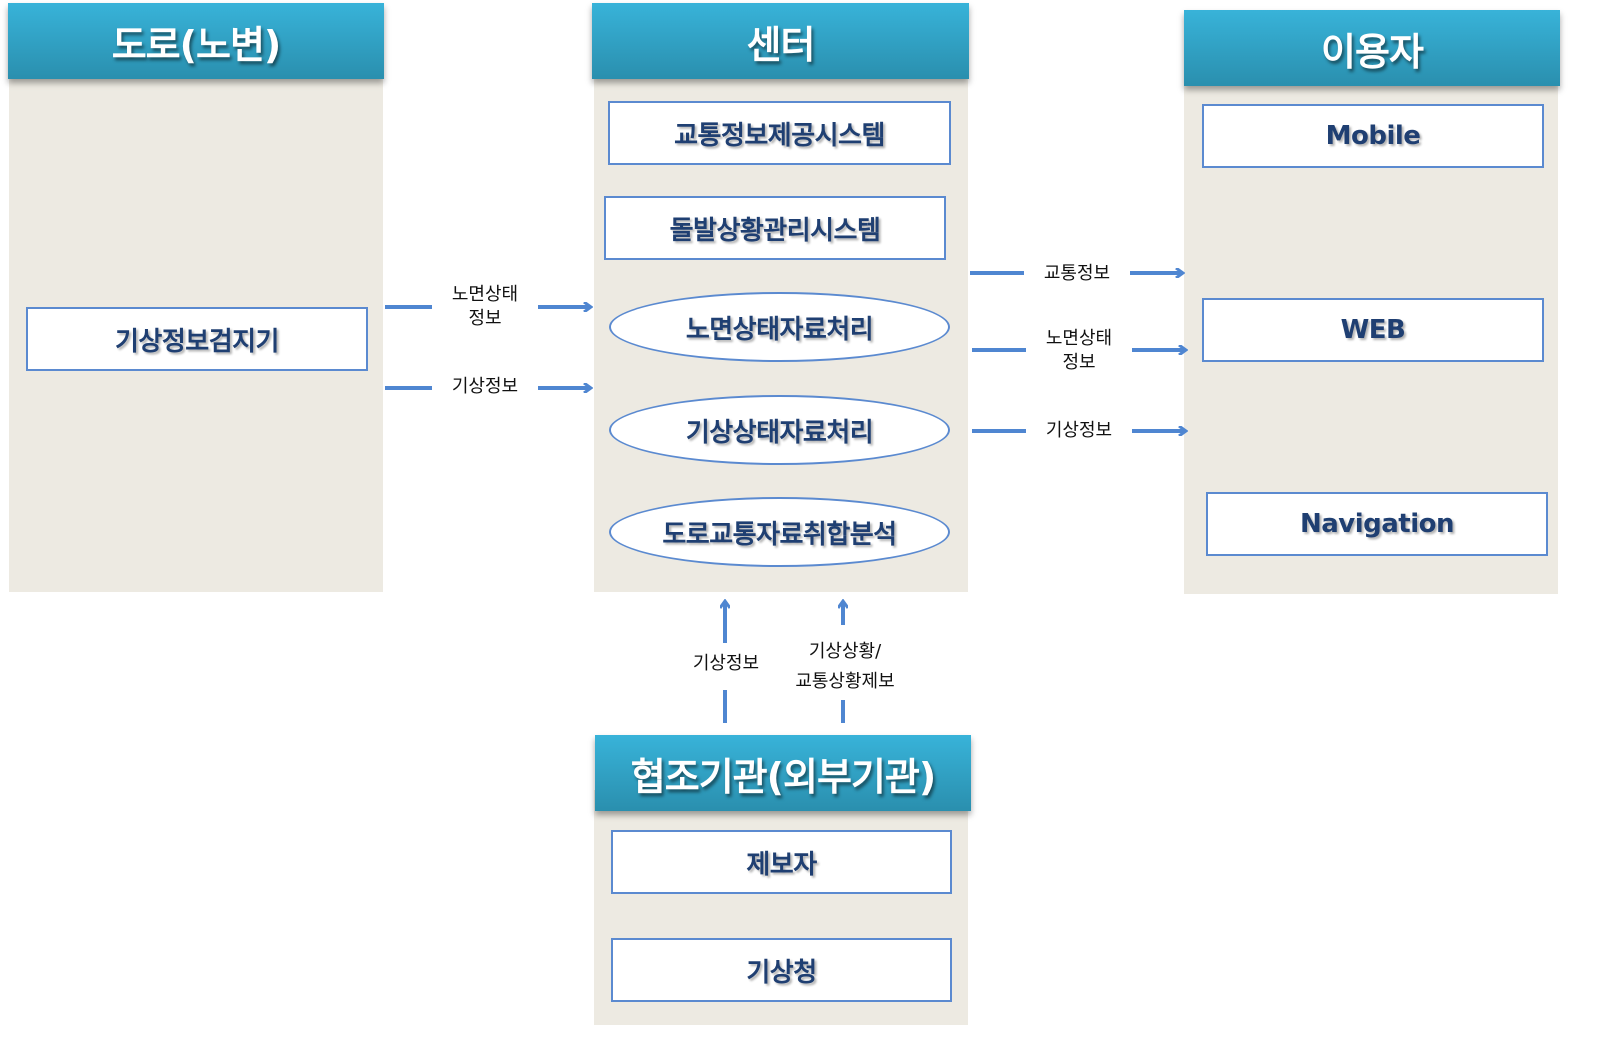 The image size is (1601, 1047). What do you see at coordinates (485, 306) in the screenshot?
I see `flow-label-road-surface: 노면상태 정보` at bounding box center [485, 306].